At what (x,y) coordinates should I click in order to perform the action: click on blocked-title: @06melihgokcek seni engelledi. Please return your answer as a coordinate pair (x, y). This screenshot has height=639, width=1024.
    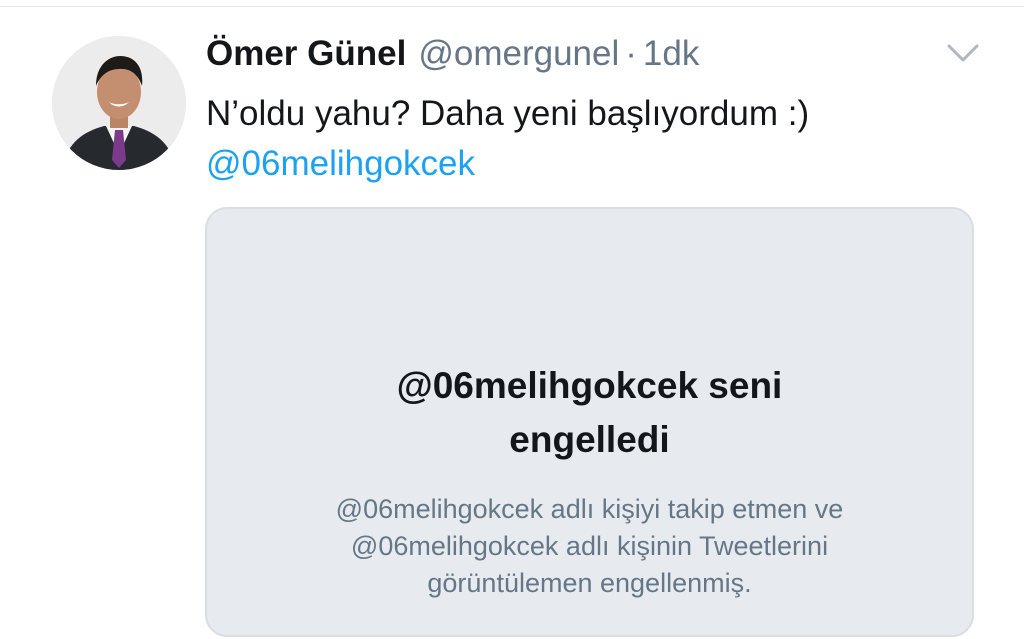
    Looking at the image, I should click on (589, 413).